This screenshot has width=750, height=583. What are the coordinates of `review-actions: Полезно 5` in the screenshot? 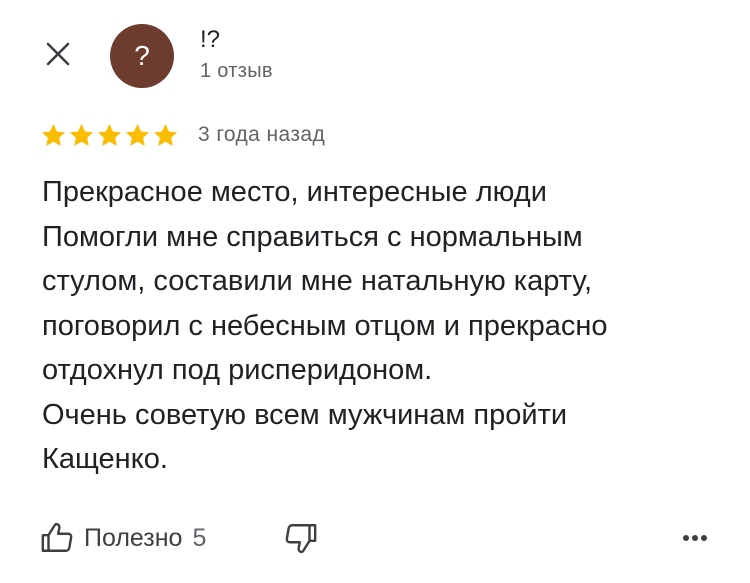 It's located at (375, 538).